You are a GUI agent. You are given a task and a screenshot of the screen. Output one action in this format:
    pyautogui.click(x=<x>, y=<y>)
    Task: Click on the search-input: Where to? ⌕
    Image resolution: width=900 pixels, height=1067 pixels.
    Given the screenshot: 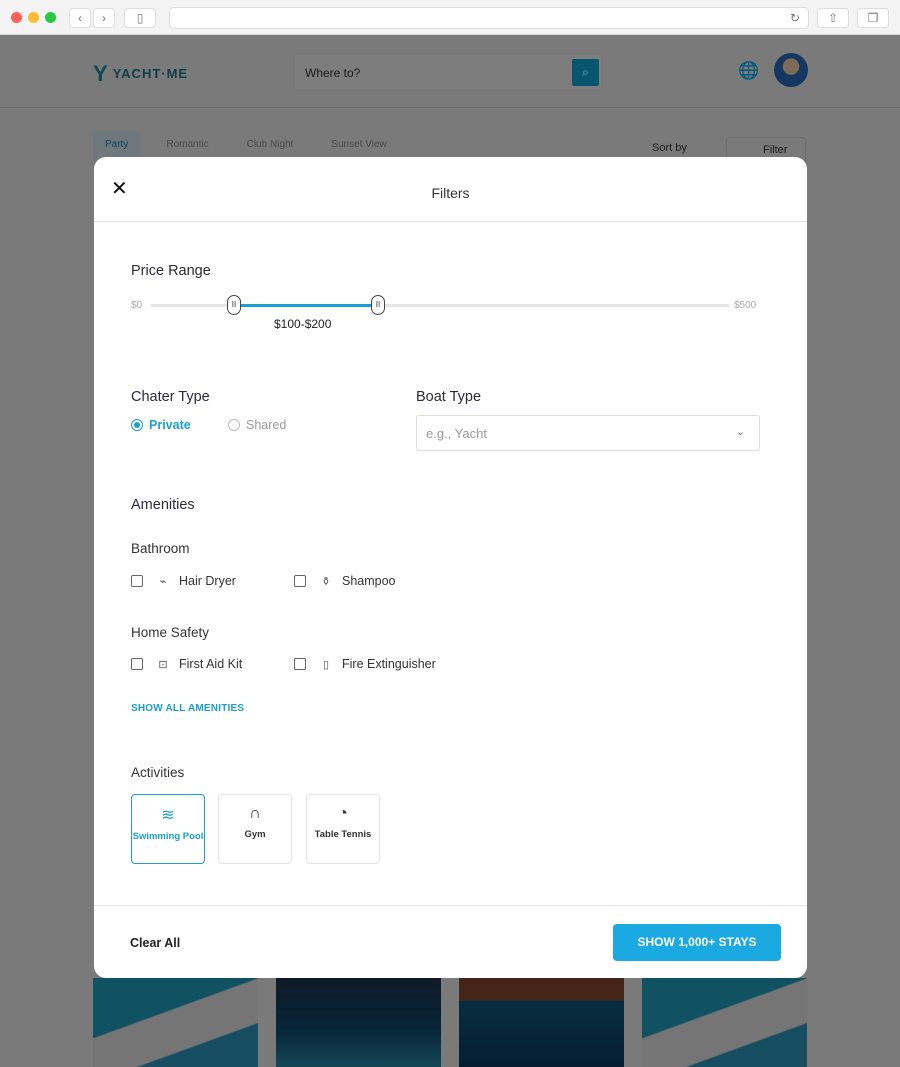 What is the action you would take?
    pyautogui.click(x=448, y=72)
    